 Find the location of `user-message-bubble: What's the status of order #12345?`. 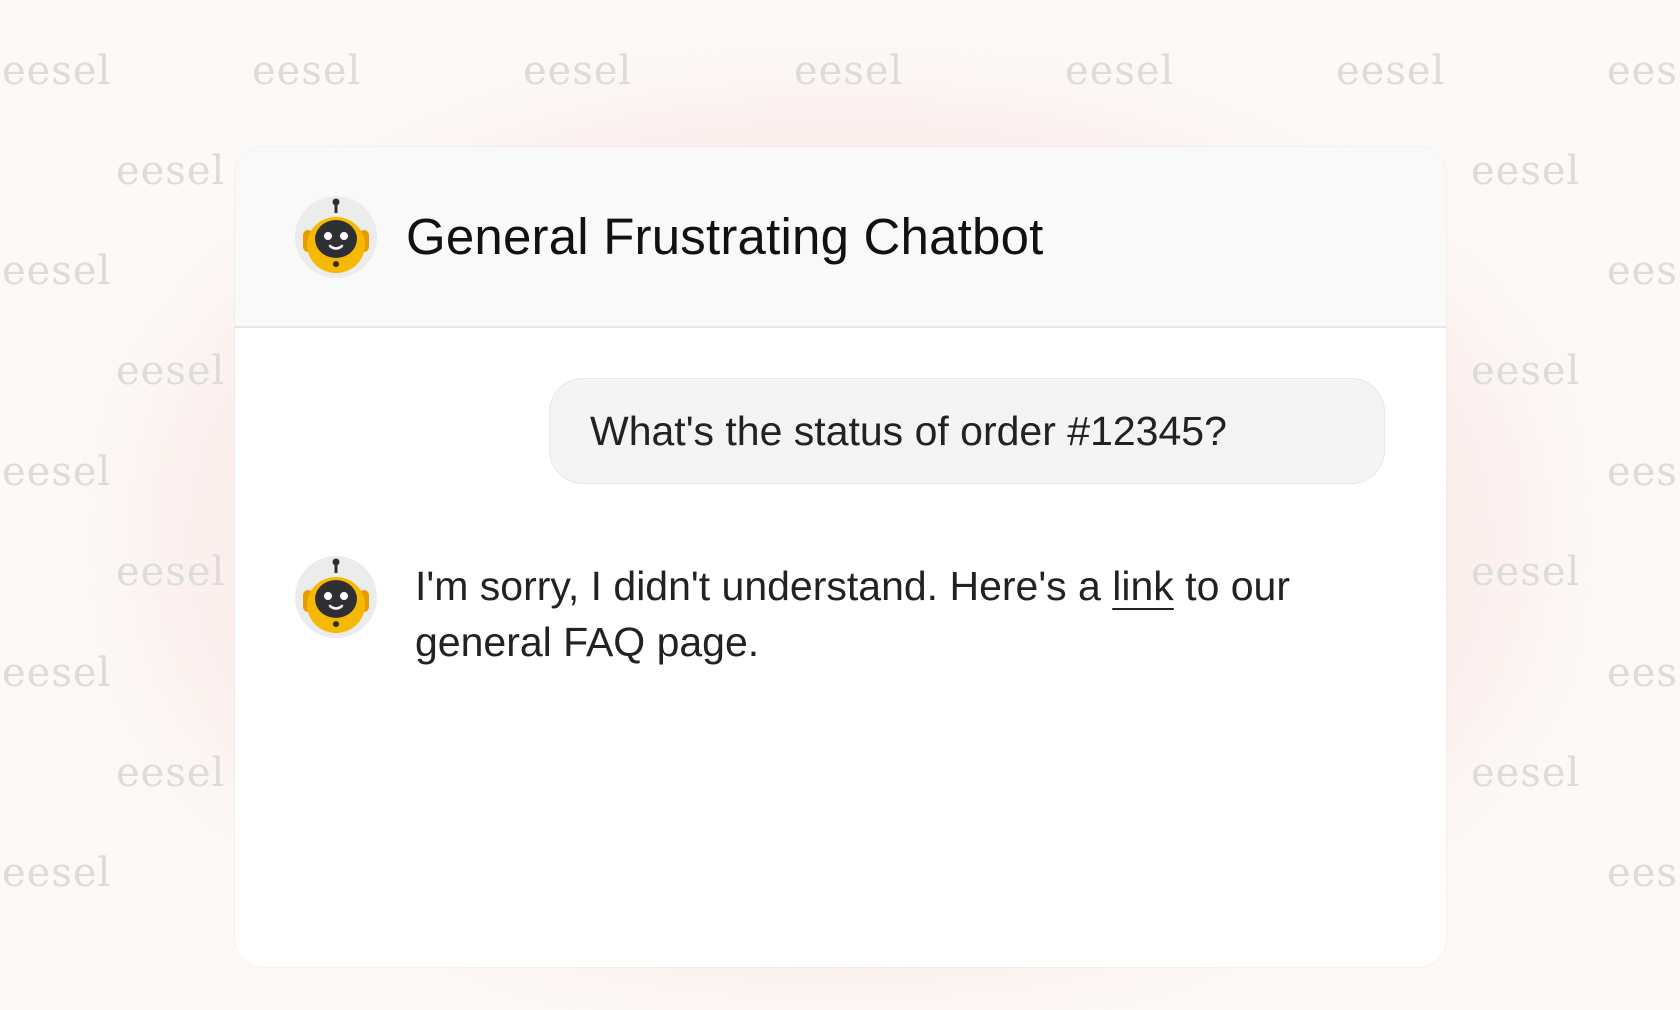

user-message-bubble: What's the status of order #12345? is located at coordinates (967, 431).